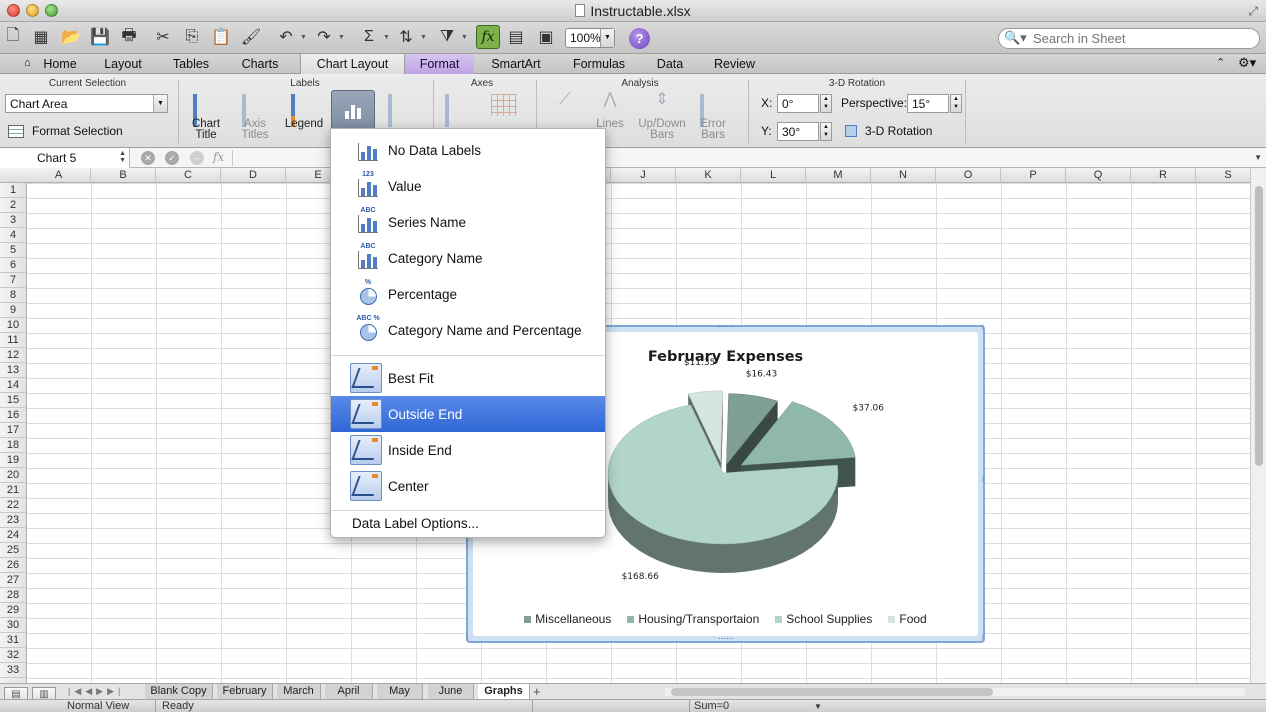 This screenshot has height=712, width=1266. I want to click on sheet-tab-march: March, so click(299, 691).